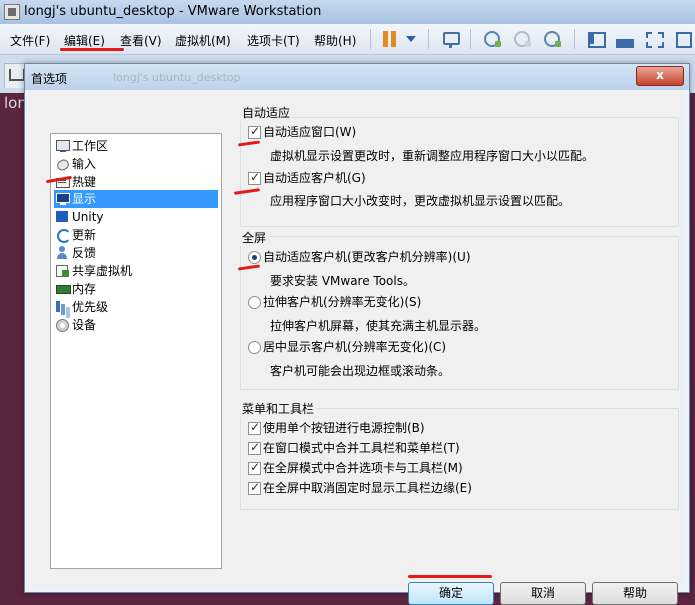  I want to click on category-label: 输入, so click(84, 164).